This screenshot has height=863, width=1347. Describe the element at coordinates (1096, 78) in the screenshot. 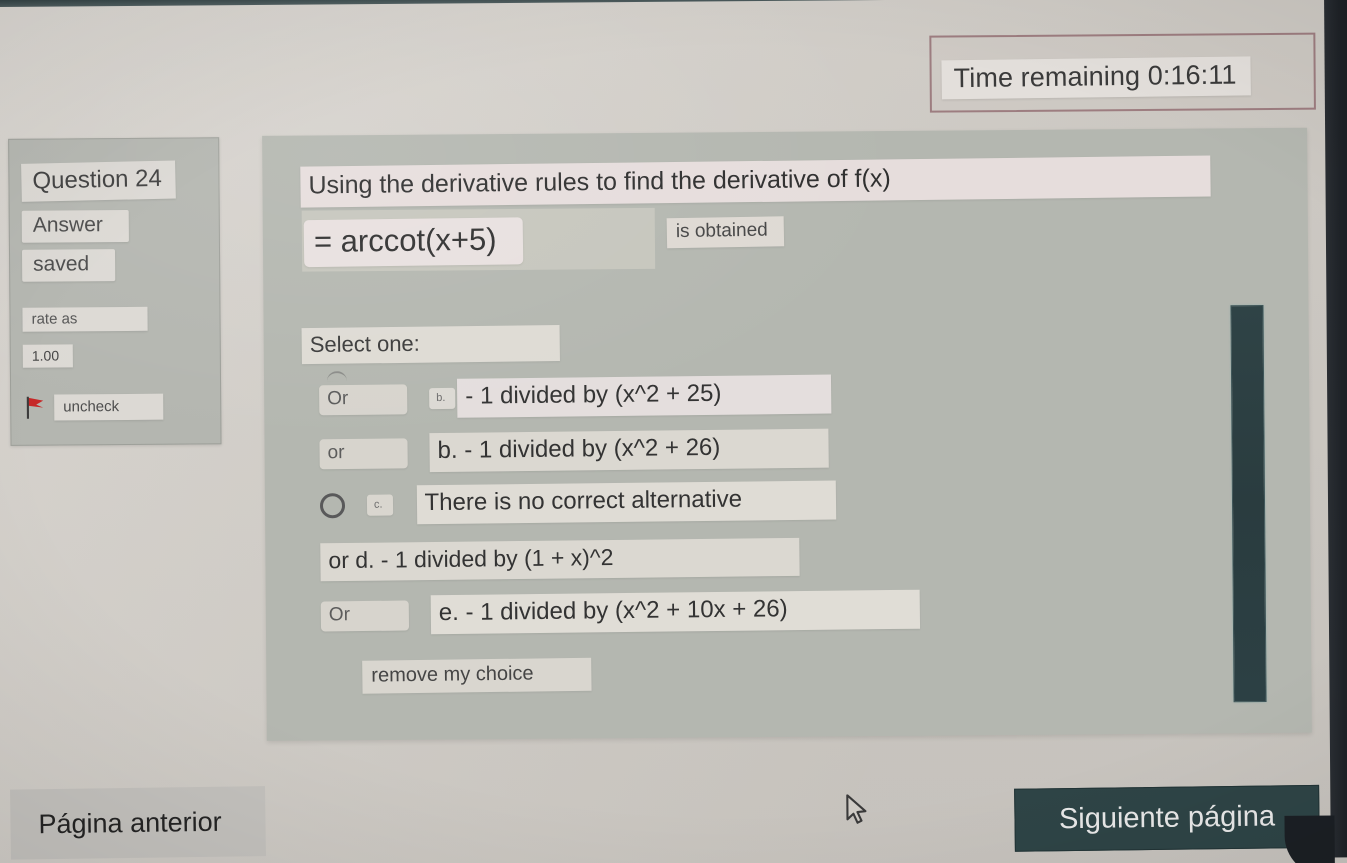

I see `time-remaining-label: Time remaining 0:16:11` at that location.